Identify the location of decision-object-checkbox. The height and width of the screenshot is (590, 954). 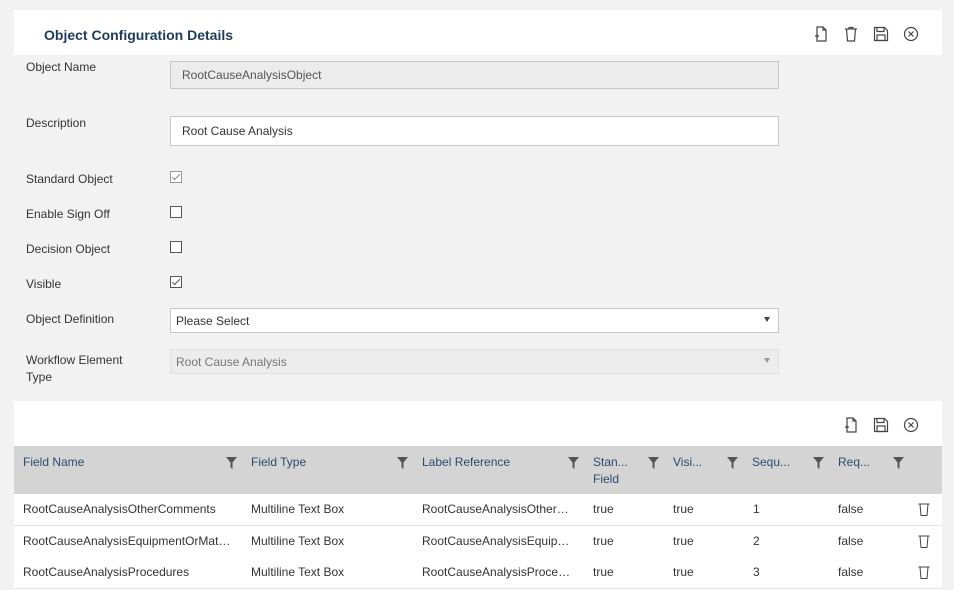
(176, 247).